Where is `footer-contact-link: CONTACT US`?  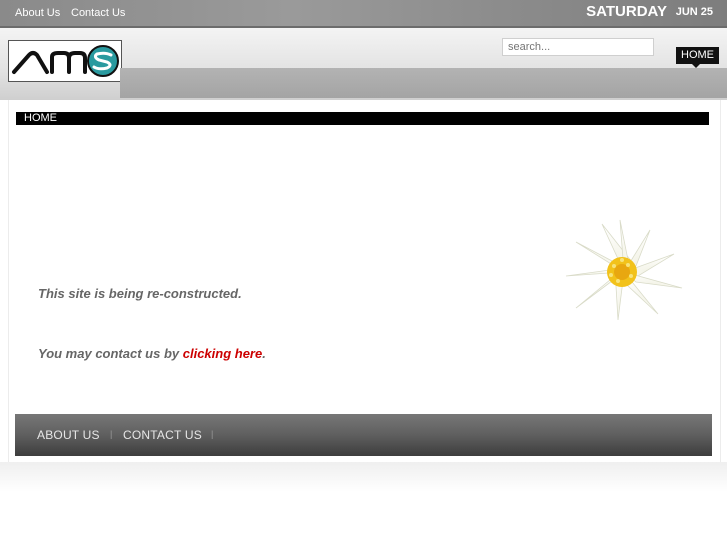 footer-contact-link: CONTACT US is located at coordinates (162, 435).